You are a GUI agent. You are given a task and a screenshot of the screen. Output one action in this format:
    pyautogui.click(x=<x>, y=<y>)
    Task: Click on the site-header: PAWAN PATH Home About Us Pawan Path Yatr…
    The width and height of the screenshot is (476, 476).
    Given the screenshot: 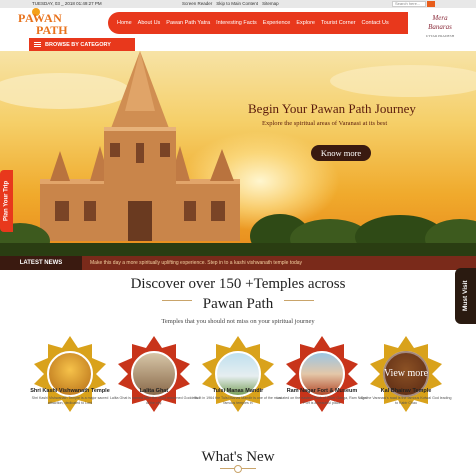 What is the action you would take?
    pyautogui.click(x=238, y=23)
    